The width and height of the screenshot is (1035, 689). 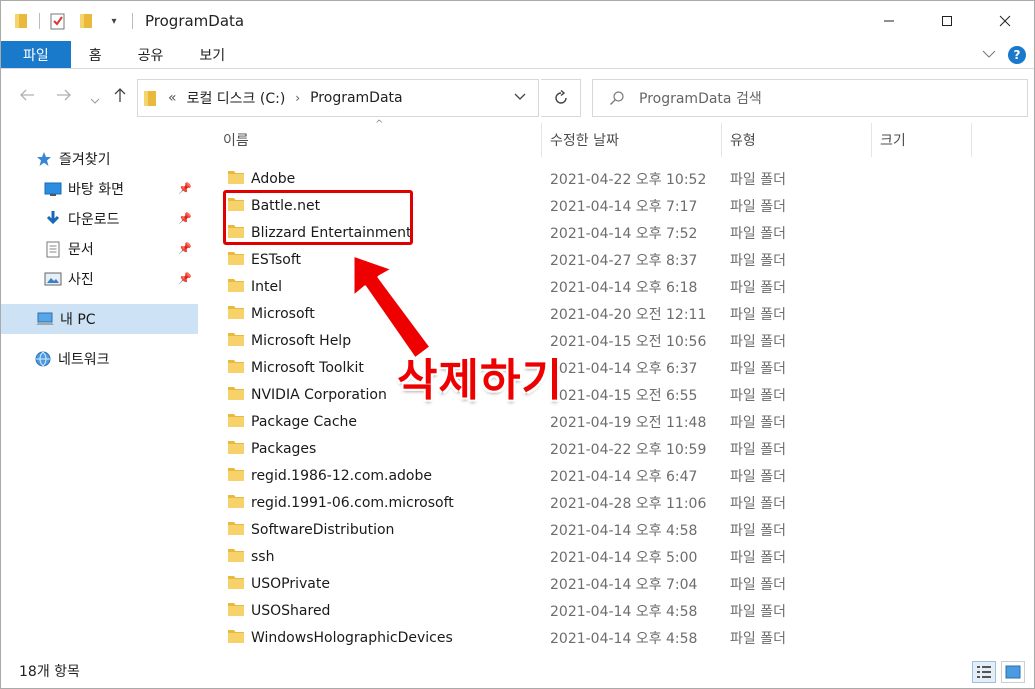 What do you see at coordinates (624, 233) in the screenshot?
I see `file-date: 2021-04-14 오후 7:52` at bounding box center [624, 233].